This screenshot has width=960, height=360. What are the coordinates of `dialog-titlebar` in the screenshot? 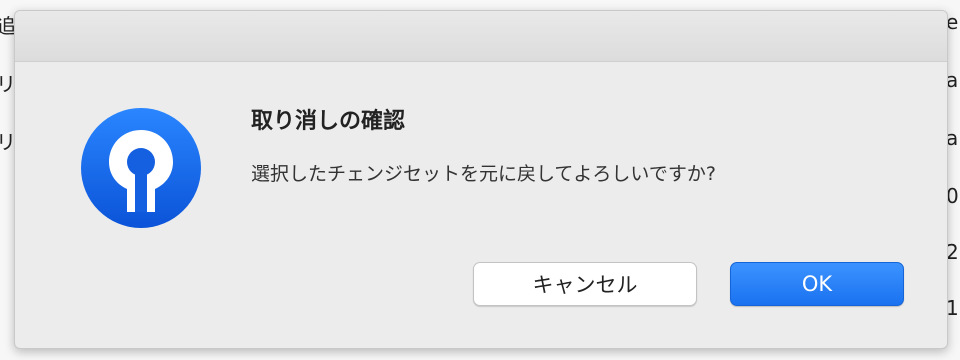 It's located at (481, 36).